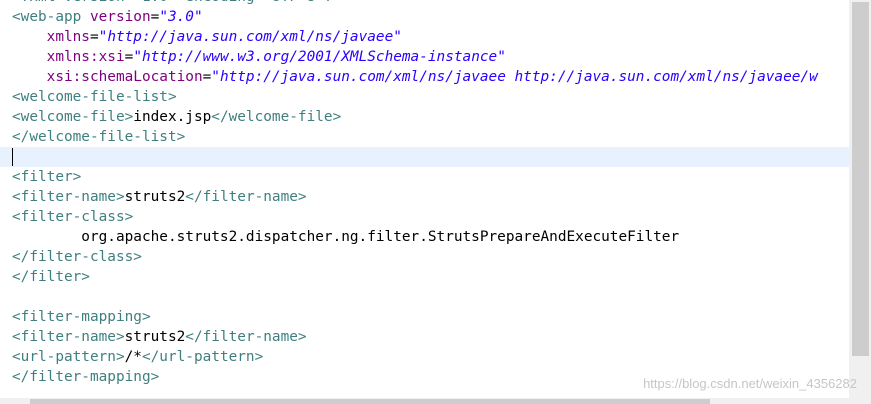 Image resolution: width=871 pixels, height=404 pixels. I want to click on code-line: <?xml version="1.0" encoding="UTF-8"?>, so click(176, 3).